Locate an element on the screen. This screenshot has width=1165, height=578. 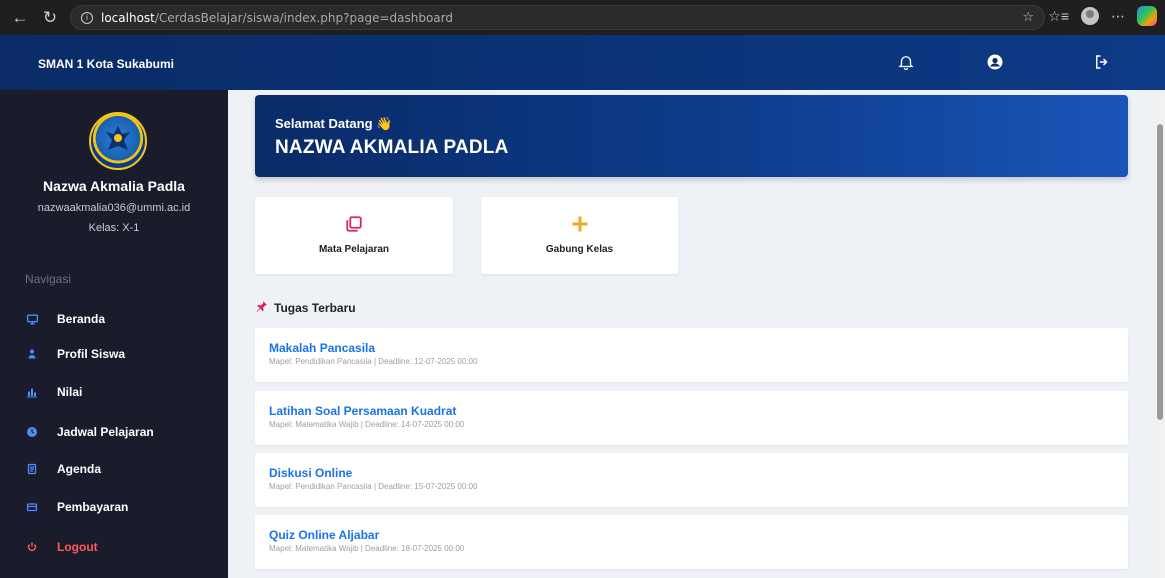
main-scrollbar is located at coordinates (1160, 334).